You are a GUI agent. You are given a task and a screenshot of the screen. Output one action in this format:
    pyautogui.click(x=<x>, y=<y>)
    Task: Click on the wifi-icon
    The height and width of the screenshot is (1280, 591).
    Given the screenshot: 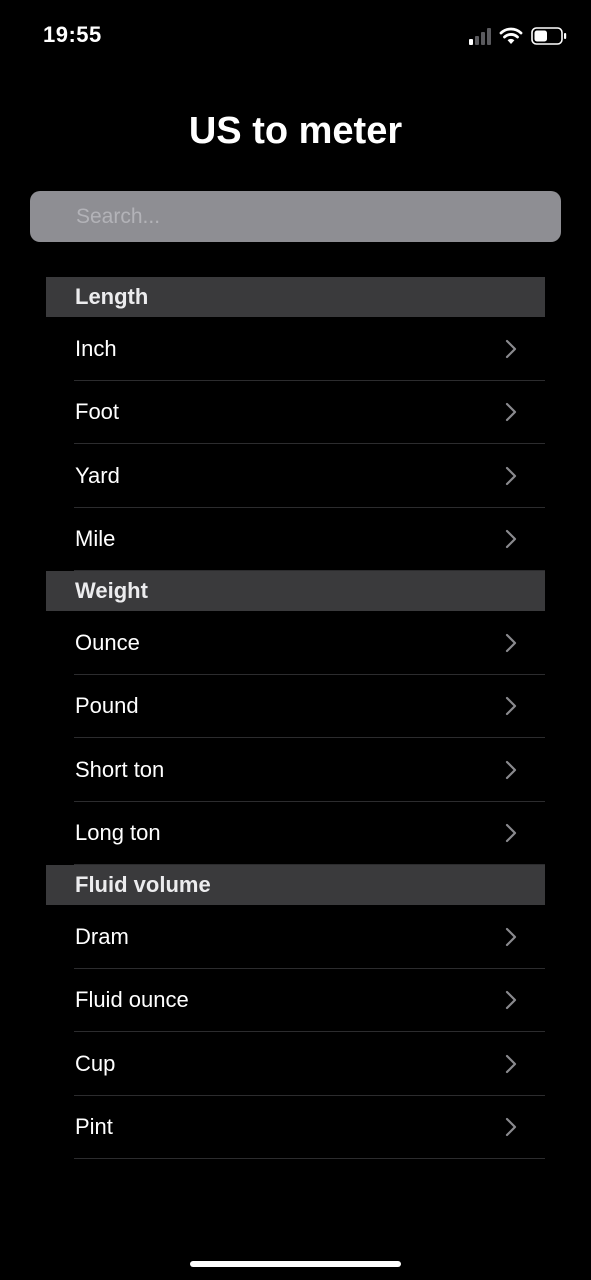 What is the action you would take?
    pyautogui.click(x=511, y=36)
    